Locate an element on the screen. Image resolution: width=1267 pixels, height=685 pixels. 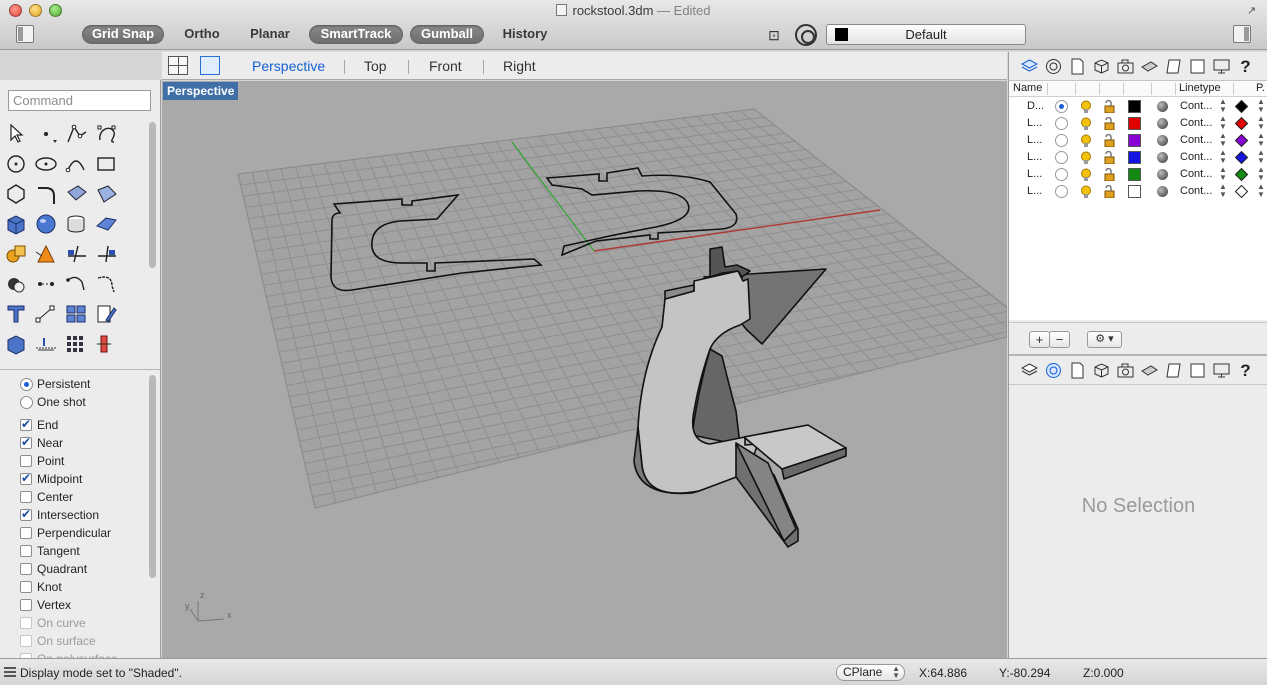
tab-front: Front is located at coordinates (445, 66).